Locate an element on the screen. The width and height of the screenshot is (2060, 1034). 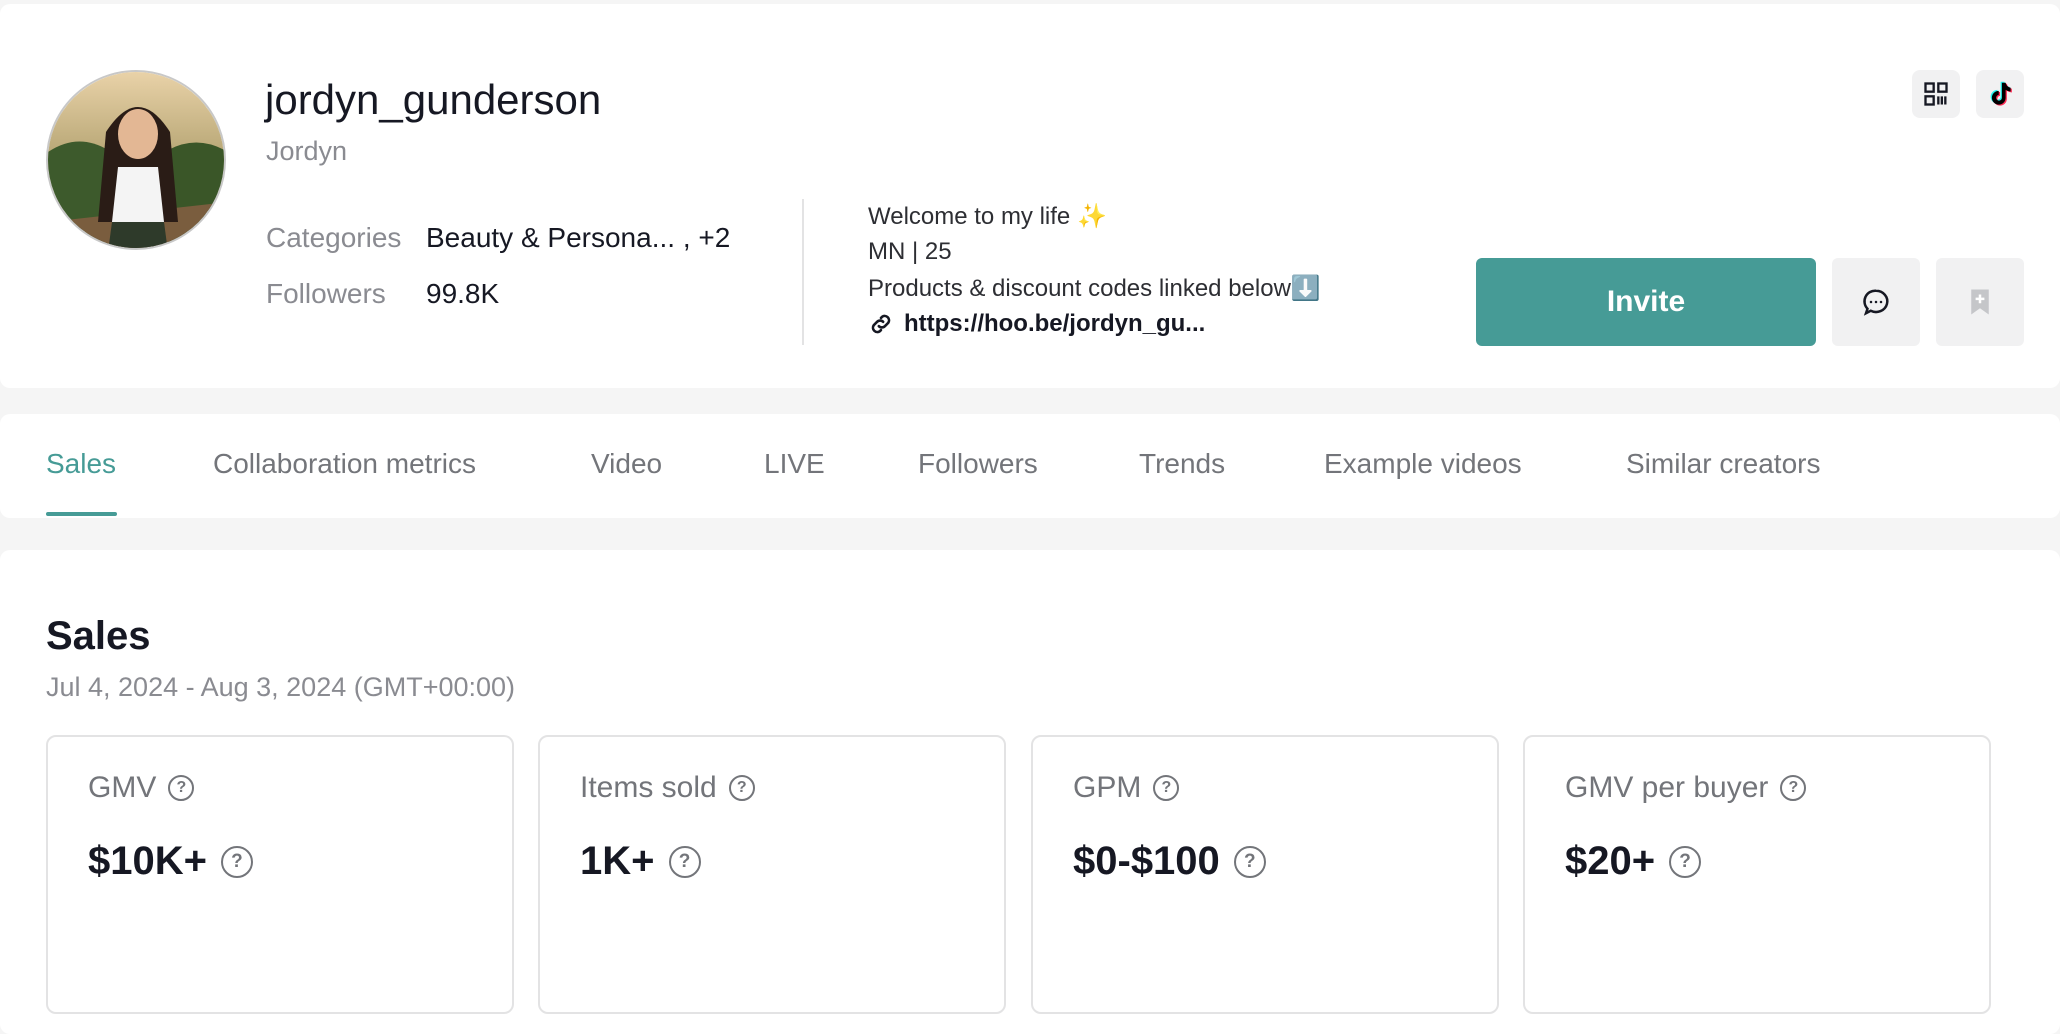
metric-card-gpm: GPM ? $0-$100 ? is located at coordinates (1265, 874).